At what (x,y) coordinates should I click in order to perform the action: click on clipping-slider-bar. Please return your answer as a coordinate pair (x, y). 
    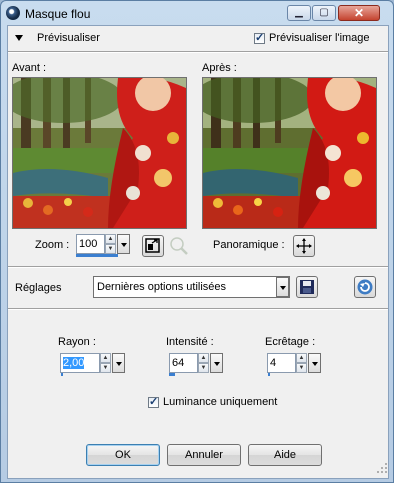
    Looking at the image, I should click on (269, 374).